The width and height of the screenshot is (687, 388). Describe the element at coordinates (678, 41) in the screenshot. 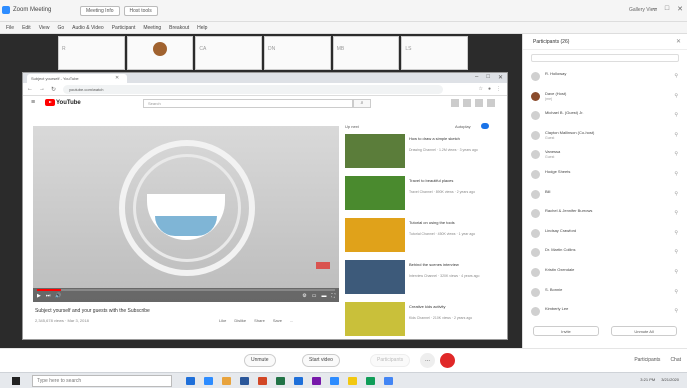

I see `panel-close-icon: ✕` at that location.